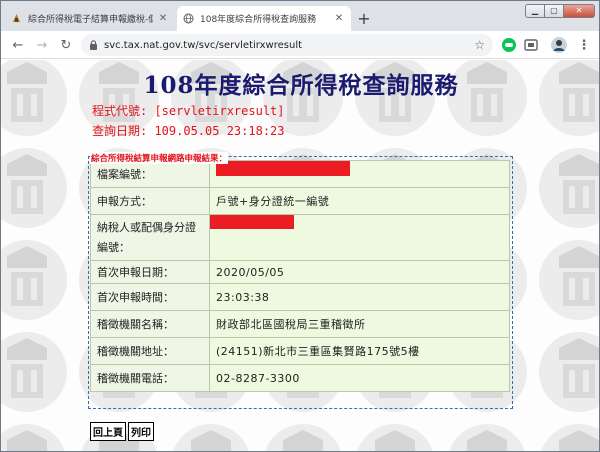  I want to click on row-key: 檔案編號：, so click(150, 174).